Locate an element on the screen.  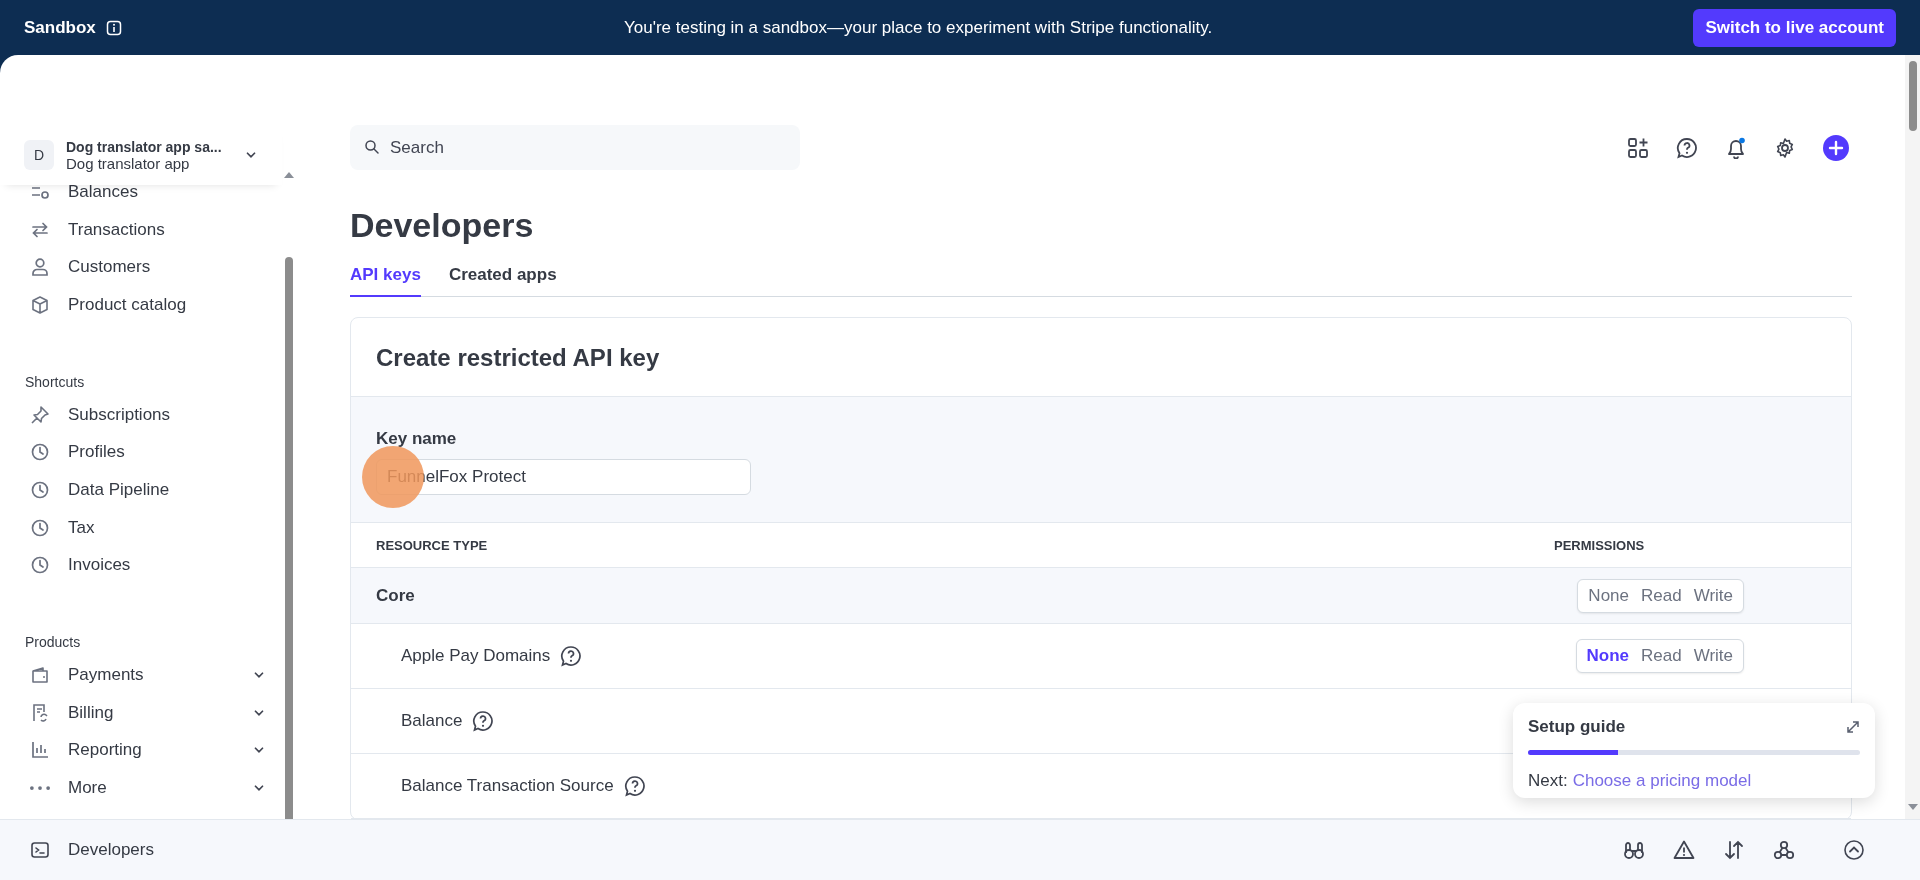
next-label: Next: is located at coordinates (1548, 781).